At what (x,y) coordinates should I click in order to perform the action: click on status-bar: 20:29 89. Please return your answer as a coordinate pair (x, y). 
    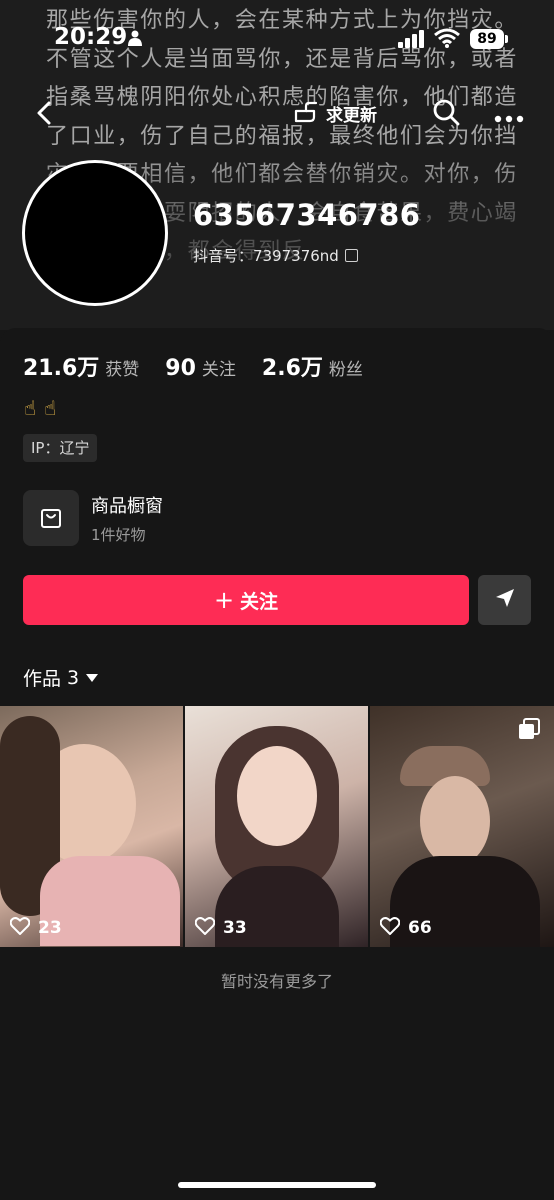
    Looking at the image, I should click on (277, 41).